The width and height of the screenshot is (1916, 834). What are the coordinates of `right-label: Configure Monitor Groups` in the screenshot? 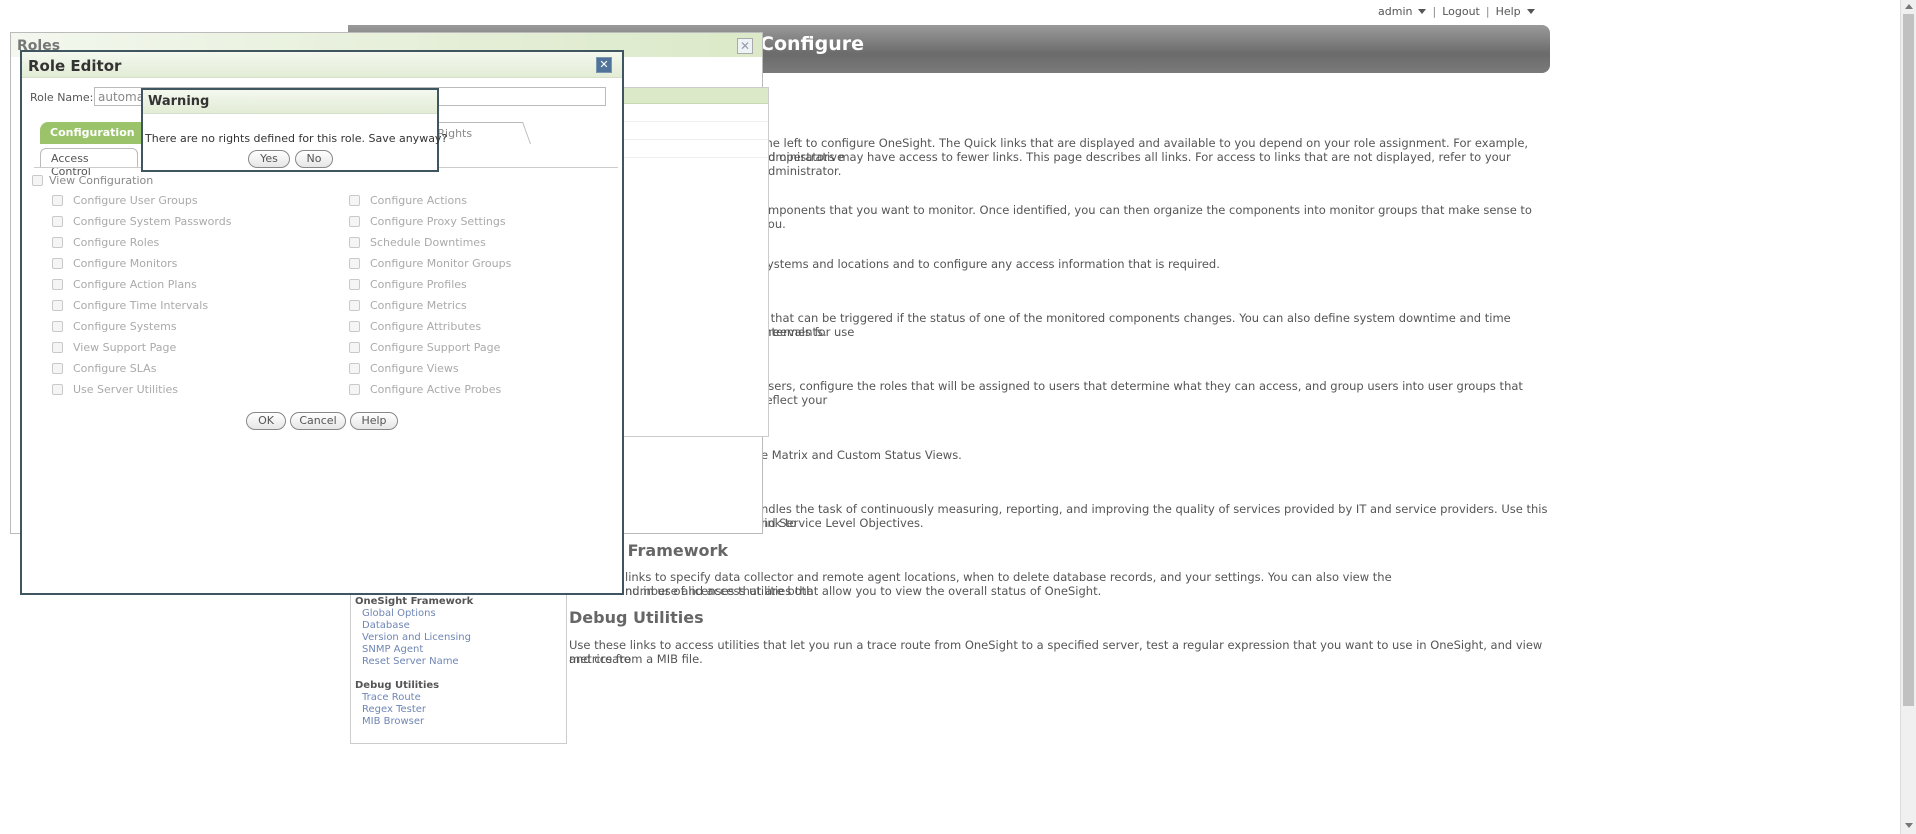 It's located at (441, 263).